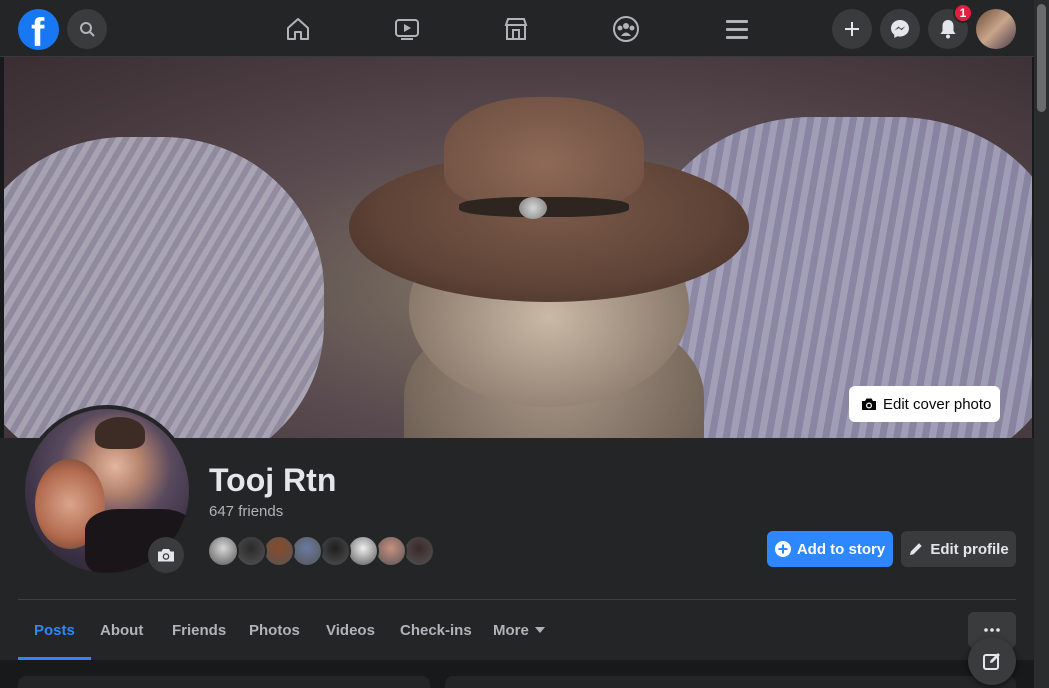 This screenshot has width=1049, height=688. Describe the element at coordinates (539, 630) in the screenshot. I see `caret-down-icon` at that location.